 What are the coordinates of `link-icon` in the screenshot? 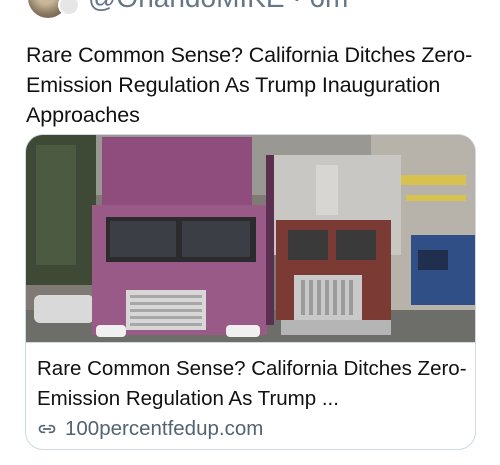 It's located at (47, 429).